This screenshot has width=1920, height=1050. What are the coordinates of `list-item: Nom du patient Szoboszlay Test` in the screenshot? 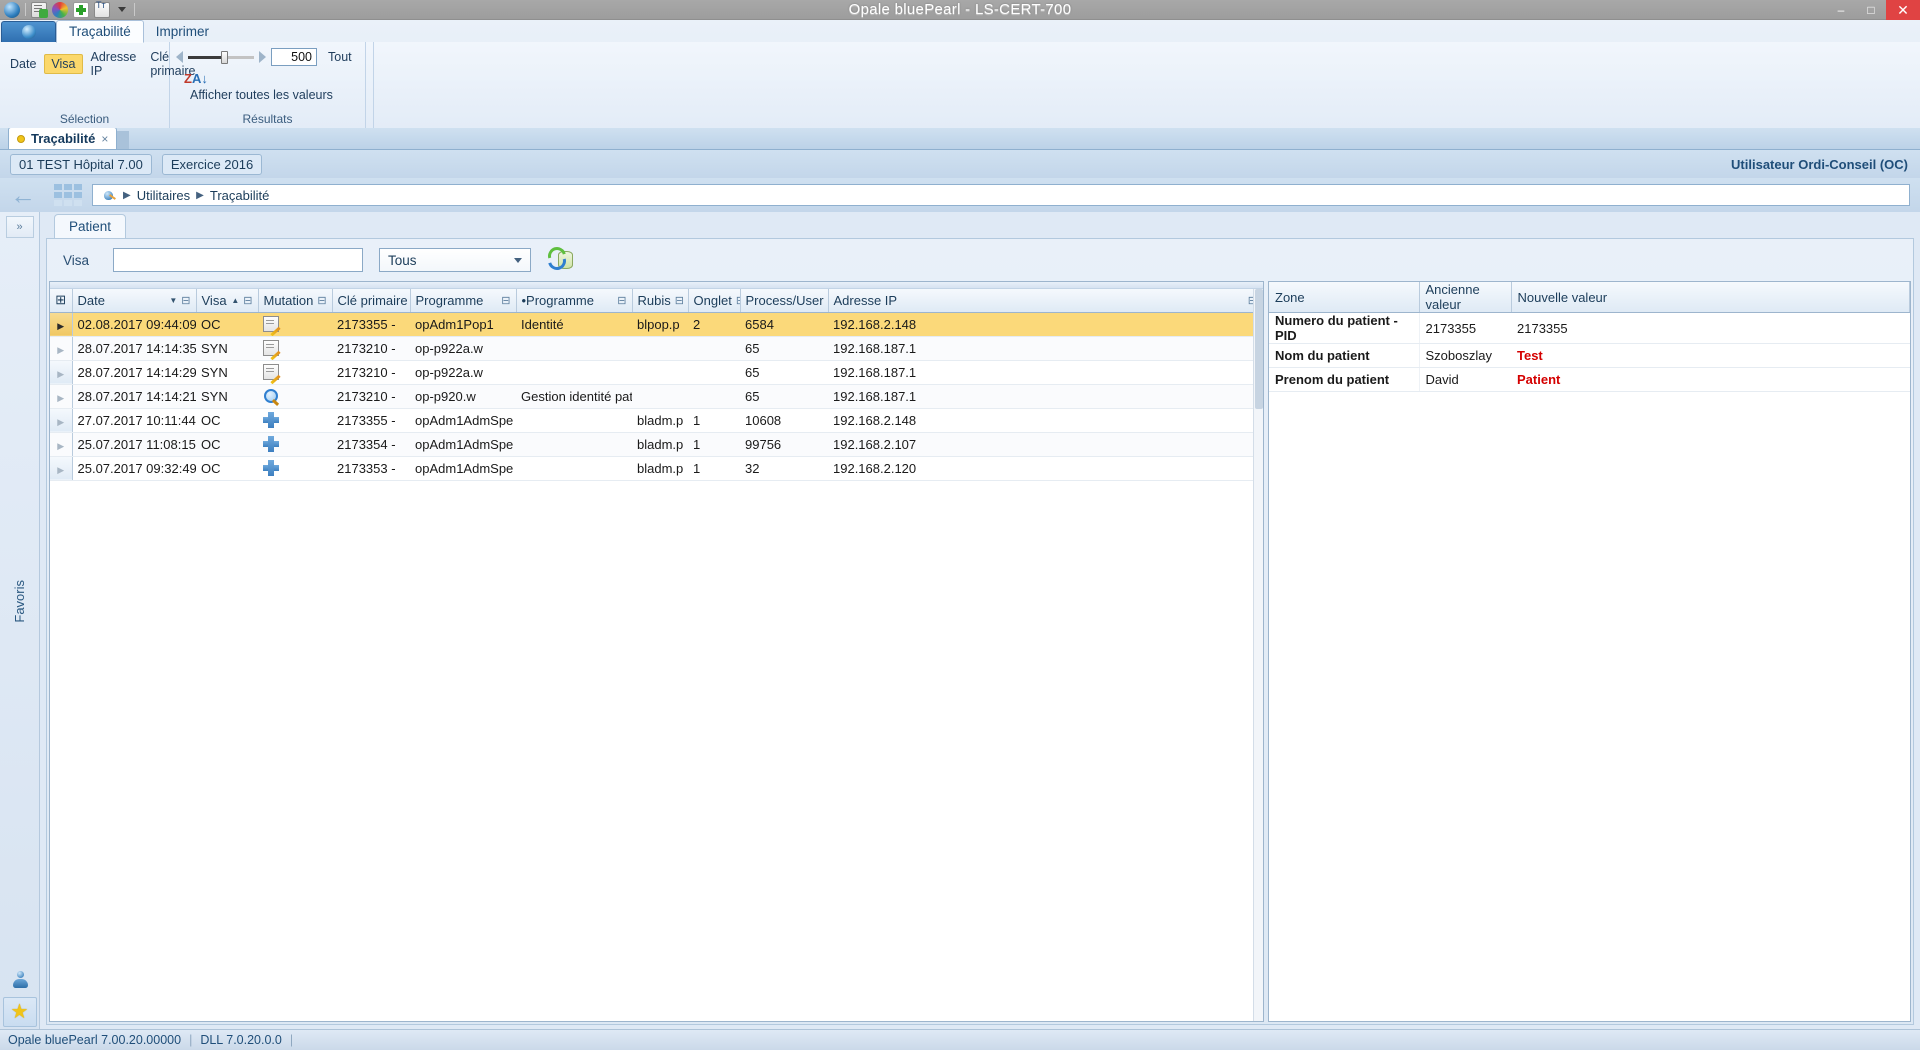 It's located at (1589, 355).